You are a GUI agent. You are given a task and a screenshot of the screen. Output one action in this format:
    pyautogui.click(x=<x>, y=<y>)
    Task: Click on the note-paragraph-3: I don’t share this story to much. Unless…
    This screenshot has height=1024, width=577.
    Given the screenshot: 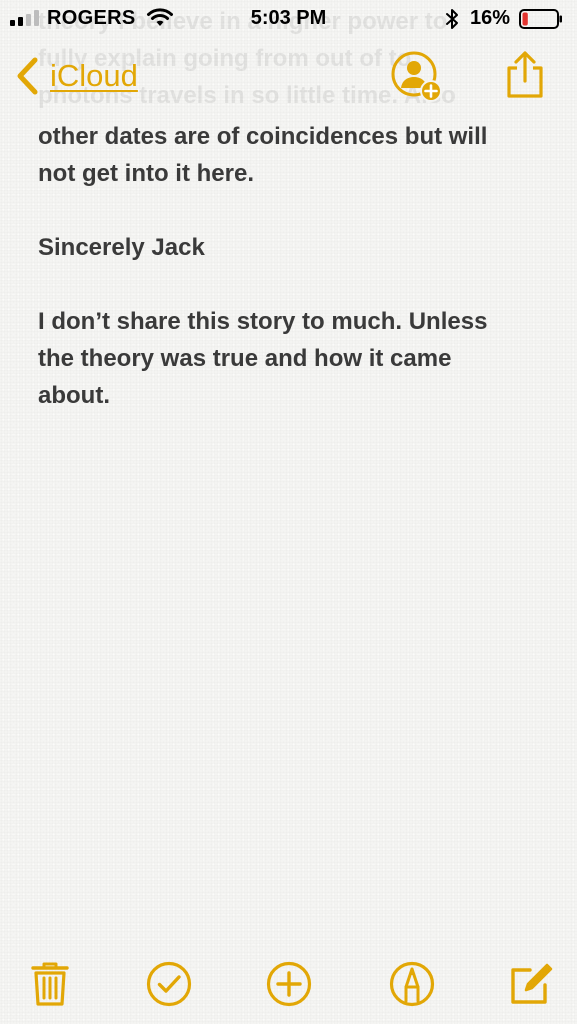 What is the action you would take?
    pyautogui.click(x=290, y=358)
    